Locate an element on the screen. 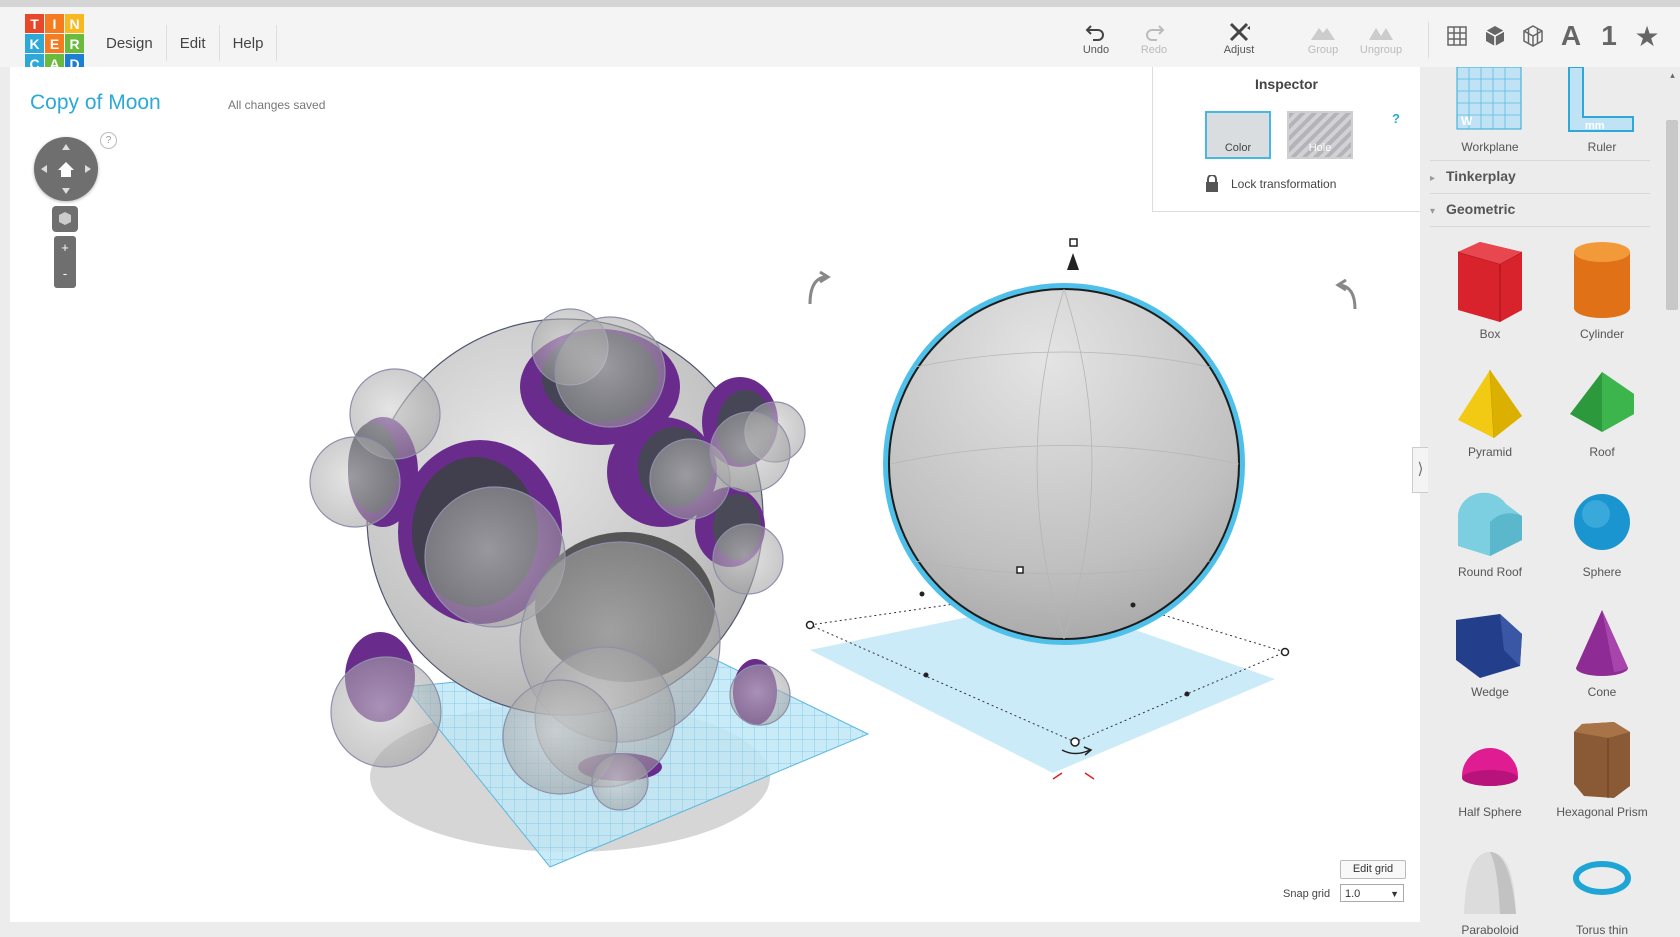 The image size is (1680, 937). number-icon: 1 is located at coordinates (1609, 35).